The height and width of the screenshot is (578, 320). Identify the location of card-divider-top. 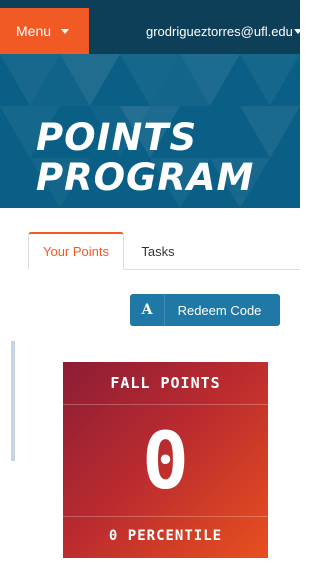
(165, 404).